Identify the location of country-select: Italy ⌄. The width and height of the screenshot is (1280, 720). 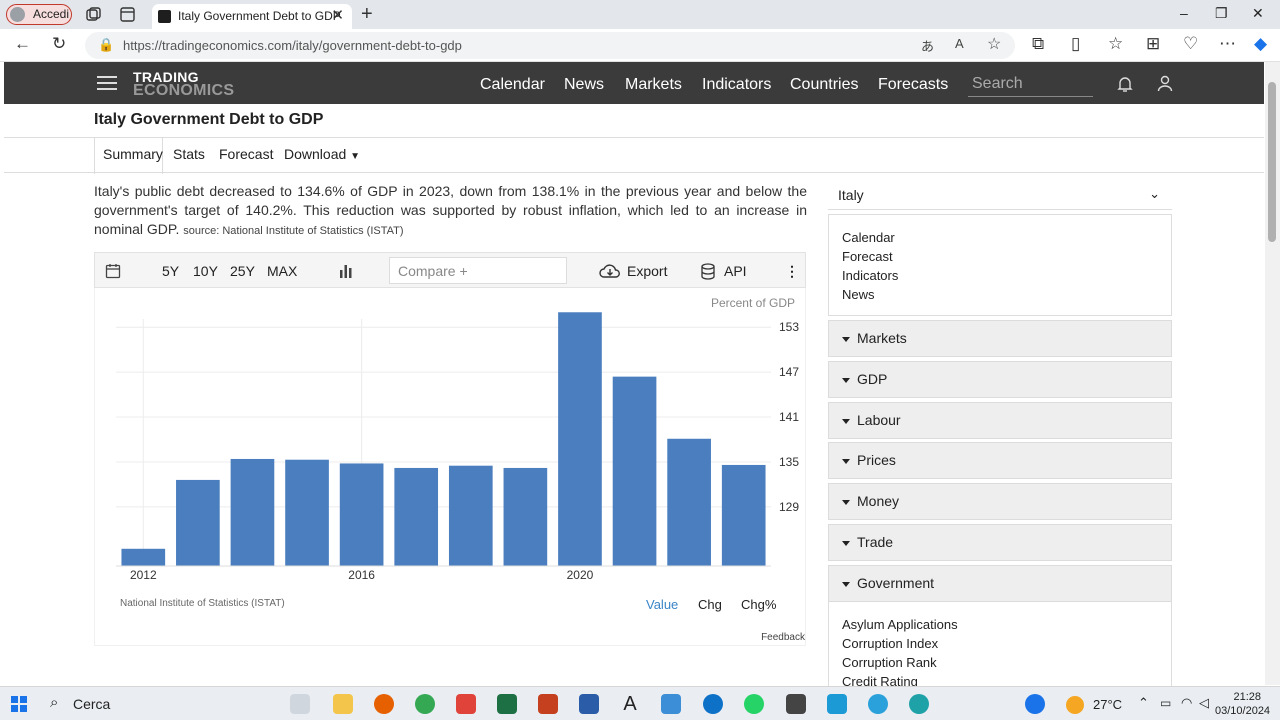
(1000, 194).